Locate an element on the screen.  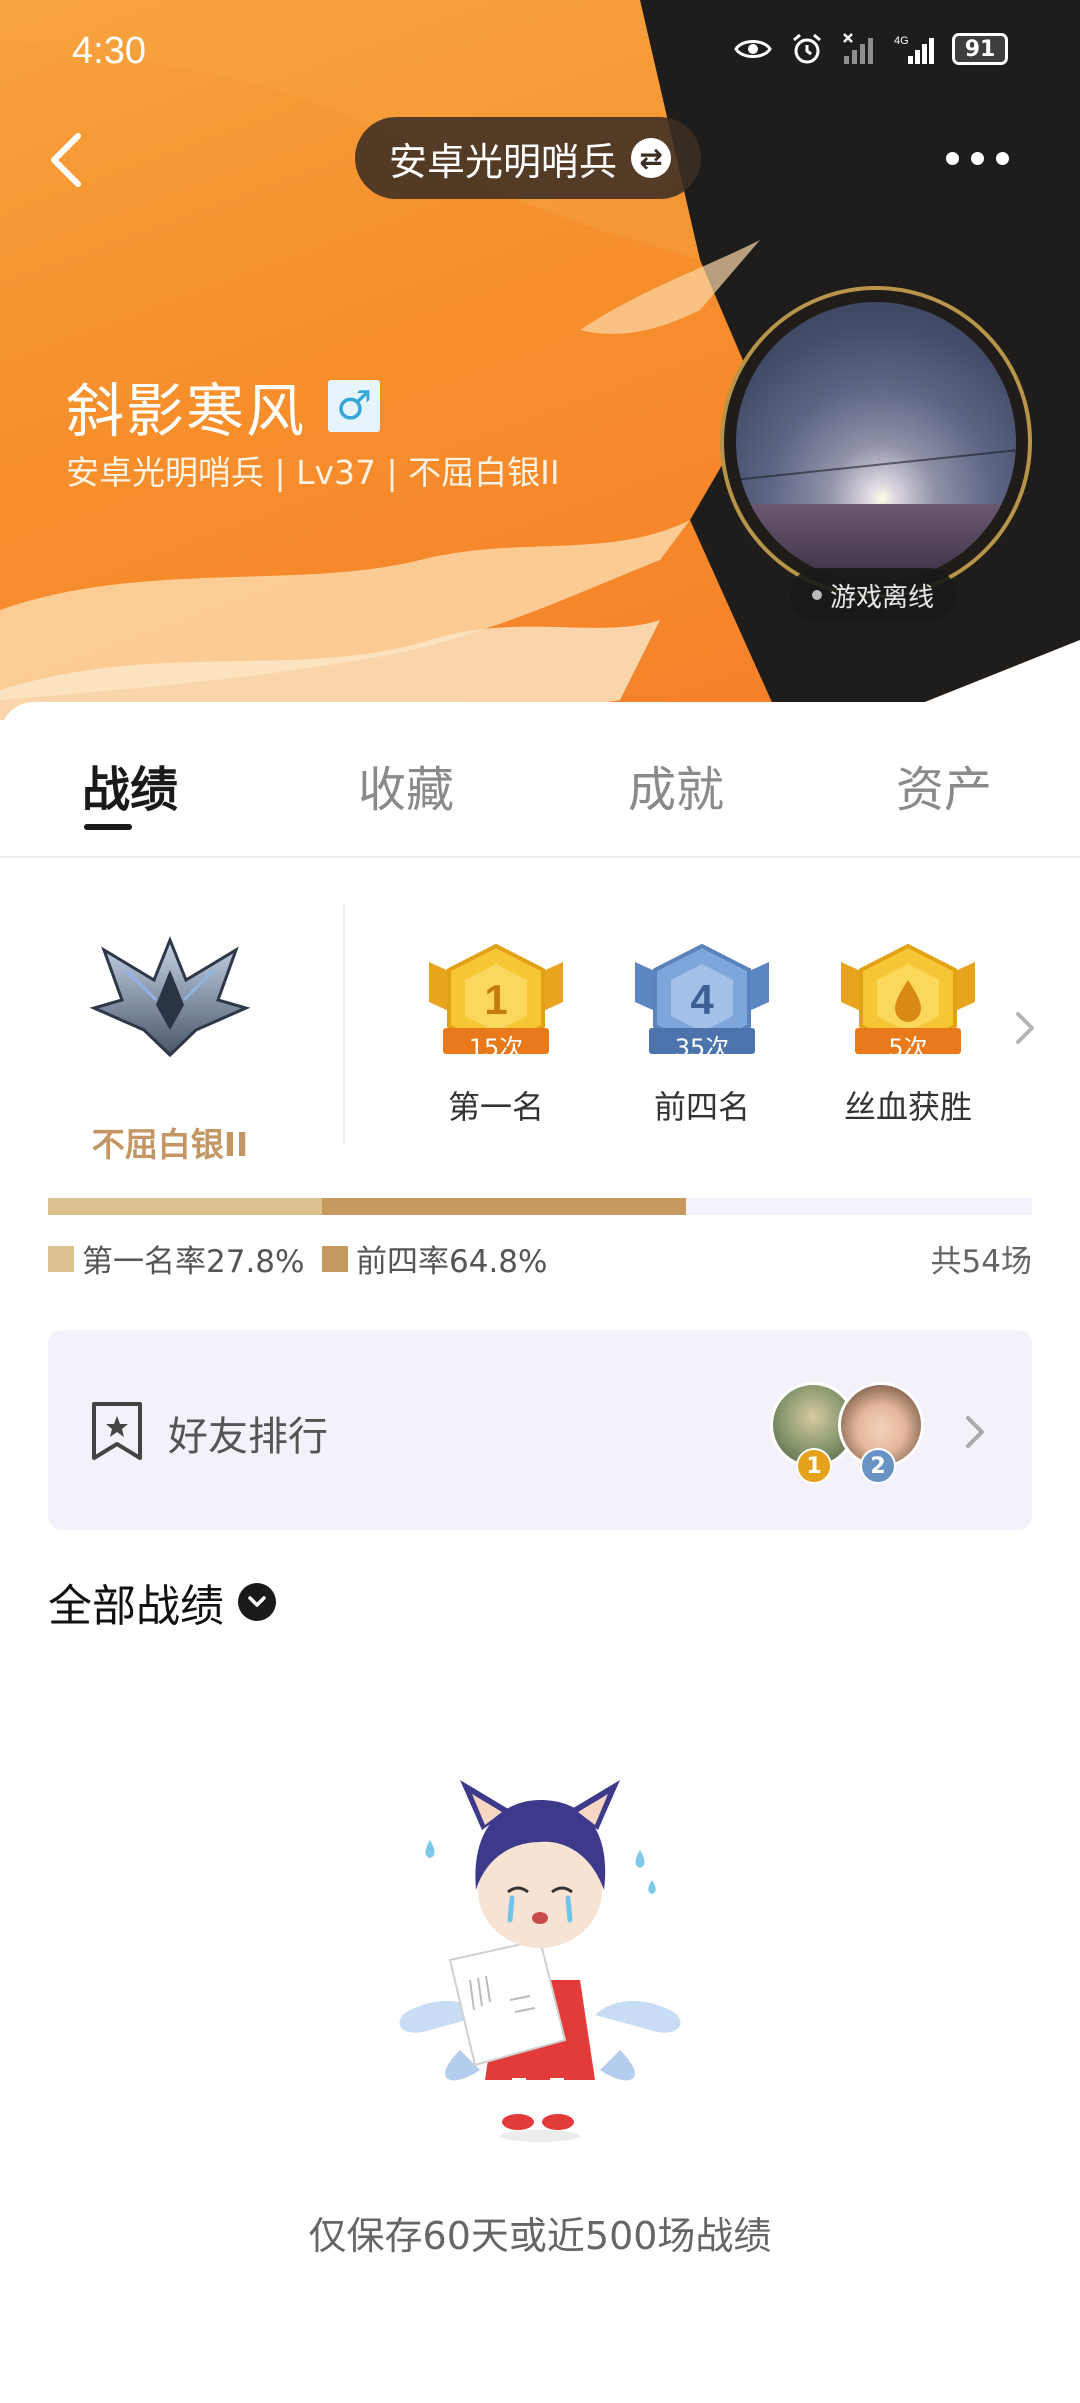
game-status-badge: 游戏离线 is located at coordinates (873, 595).